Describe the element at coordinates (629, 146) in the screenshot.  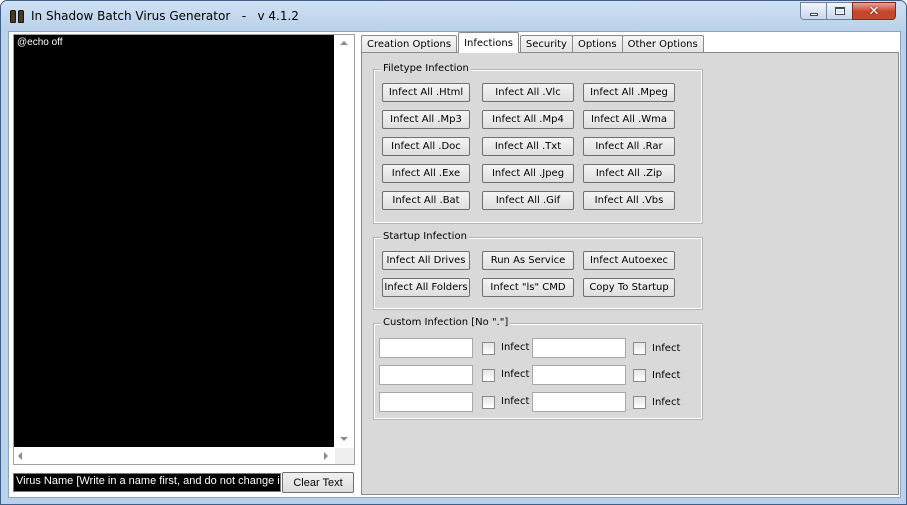
I see `infect-rar-button: Infect All .Rar` at that location.